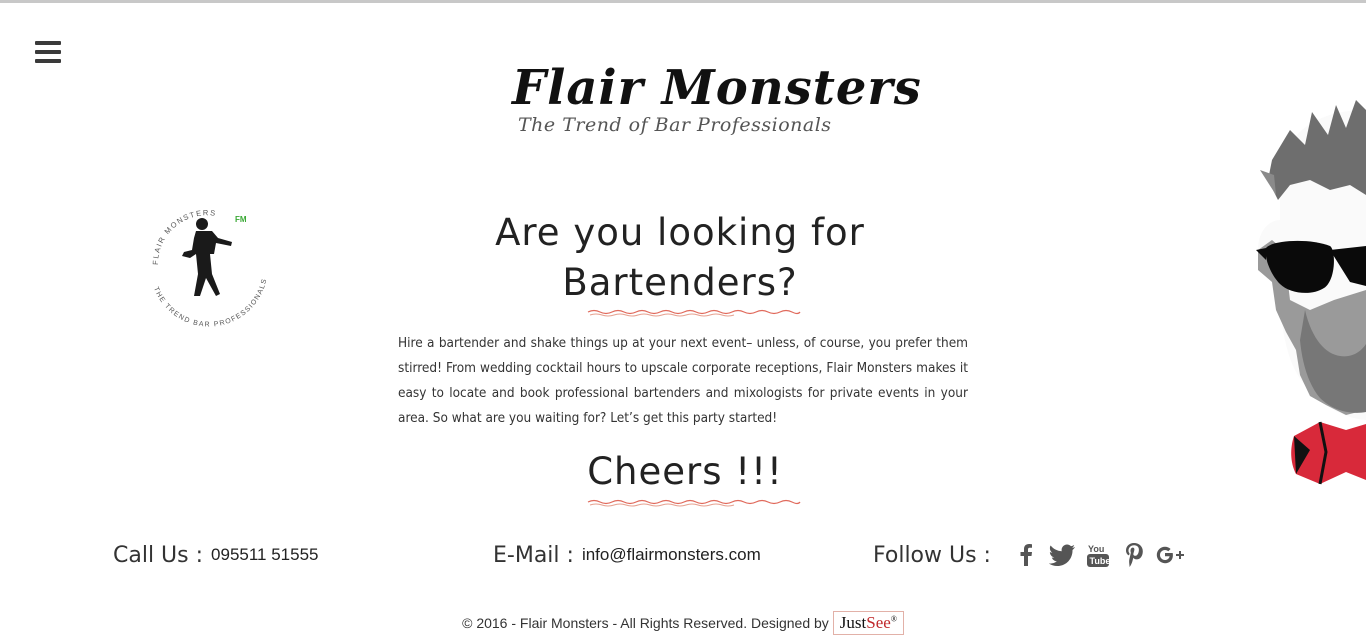 This screenshot has height=640, width=1366. I want to click on follow-us-label: Follow Us :, so click(932, 555).